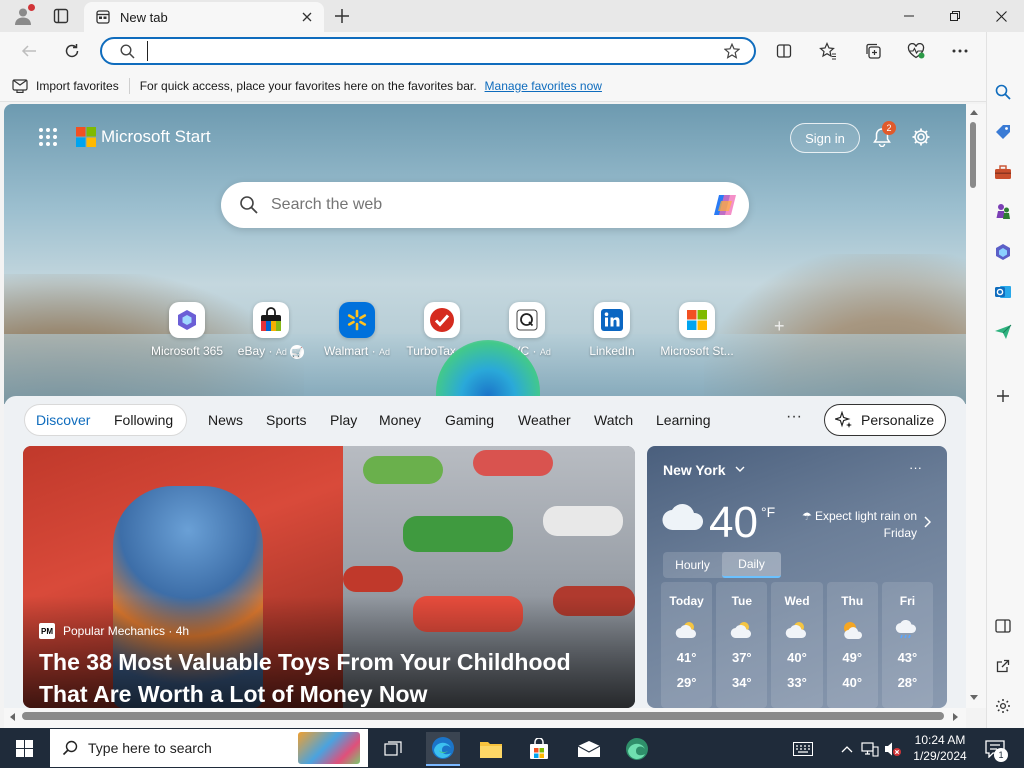  What do you see at coordinates (885, 420) in the screenshot?
I see `personalize-button: Personalize` at bounding box center [885, 420].